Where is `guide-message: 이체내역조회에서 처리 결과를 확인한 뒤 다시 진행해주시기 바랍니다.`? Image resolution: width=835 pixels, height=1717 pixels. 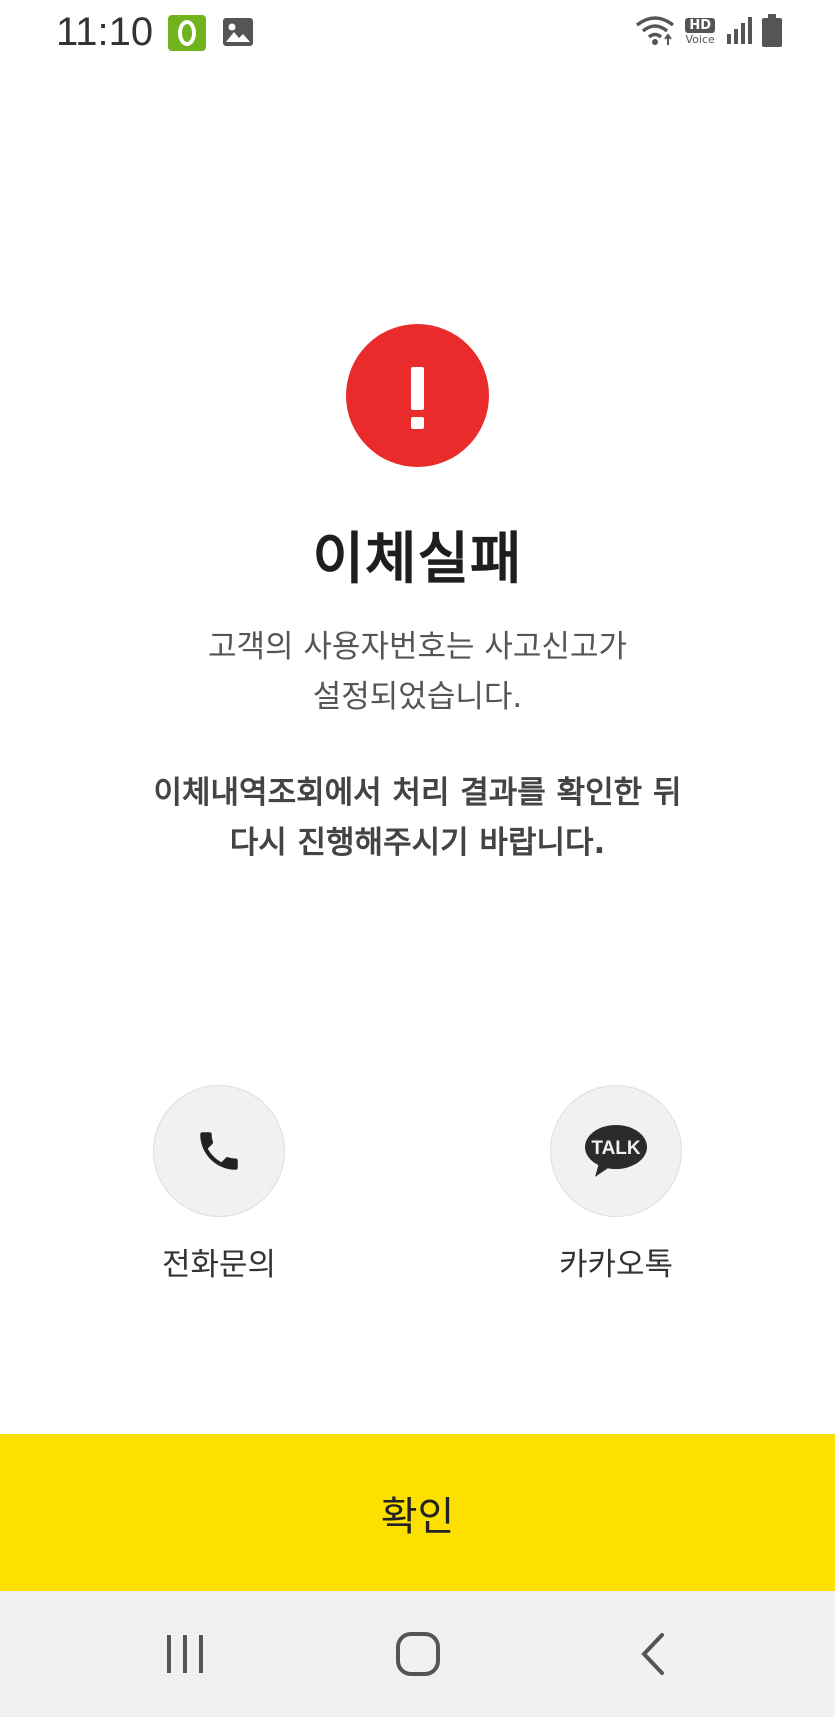
guide-message: 이체내역조회에서 처리 결과를 확인한 뒤 다시 진행해주시기 바랍니다. is located at coordinates (417, 818).